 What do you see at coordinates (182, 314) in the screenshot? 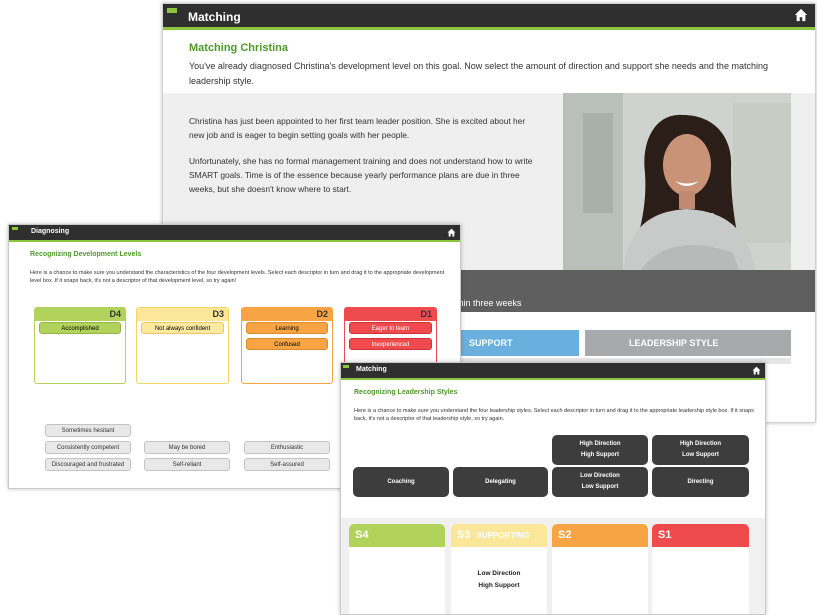
I see `level-header: D3` at bounding box center [182, 314].